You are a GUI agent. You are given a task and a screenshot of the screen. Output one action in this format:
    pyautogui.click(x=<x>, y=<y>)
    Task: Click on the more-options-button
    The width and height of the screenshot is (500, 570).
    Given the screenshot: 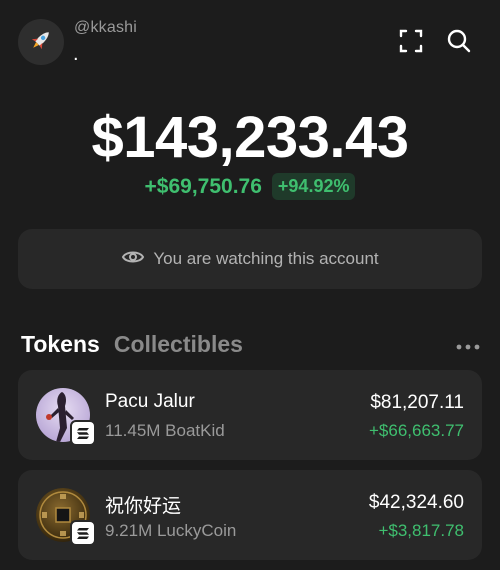 What is the action you would take?
    pyautogui.click(x=468, y=346)
    